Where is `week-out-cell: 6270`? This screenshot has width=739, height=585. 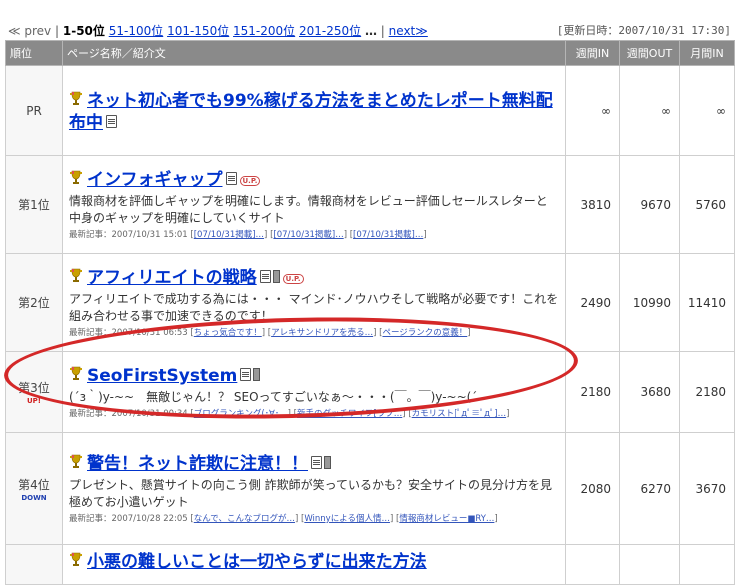
week-out-cell: 6270 is located at coordinates (649, 488).